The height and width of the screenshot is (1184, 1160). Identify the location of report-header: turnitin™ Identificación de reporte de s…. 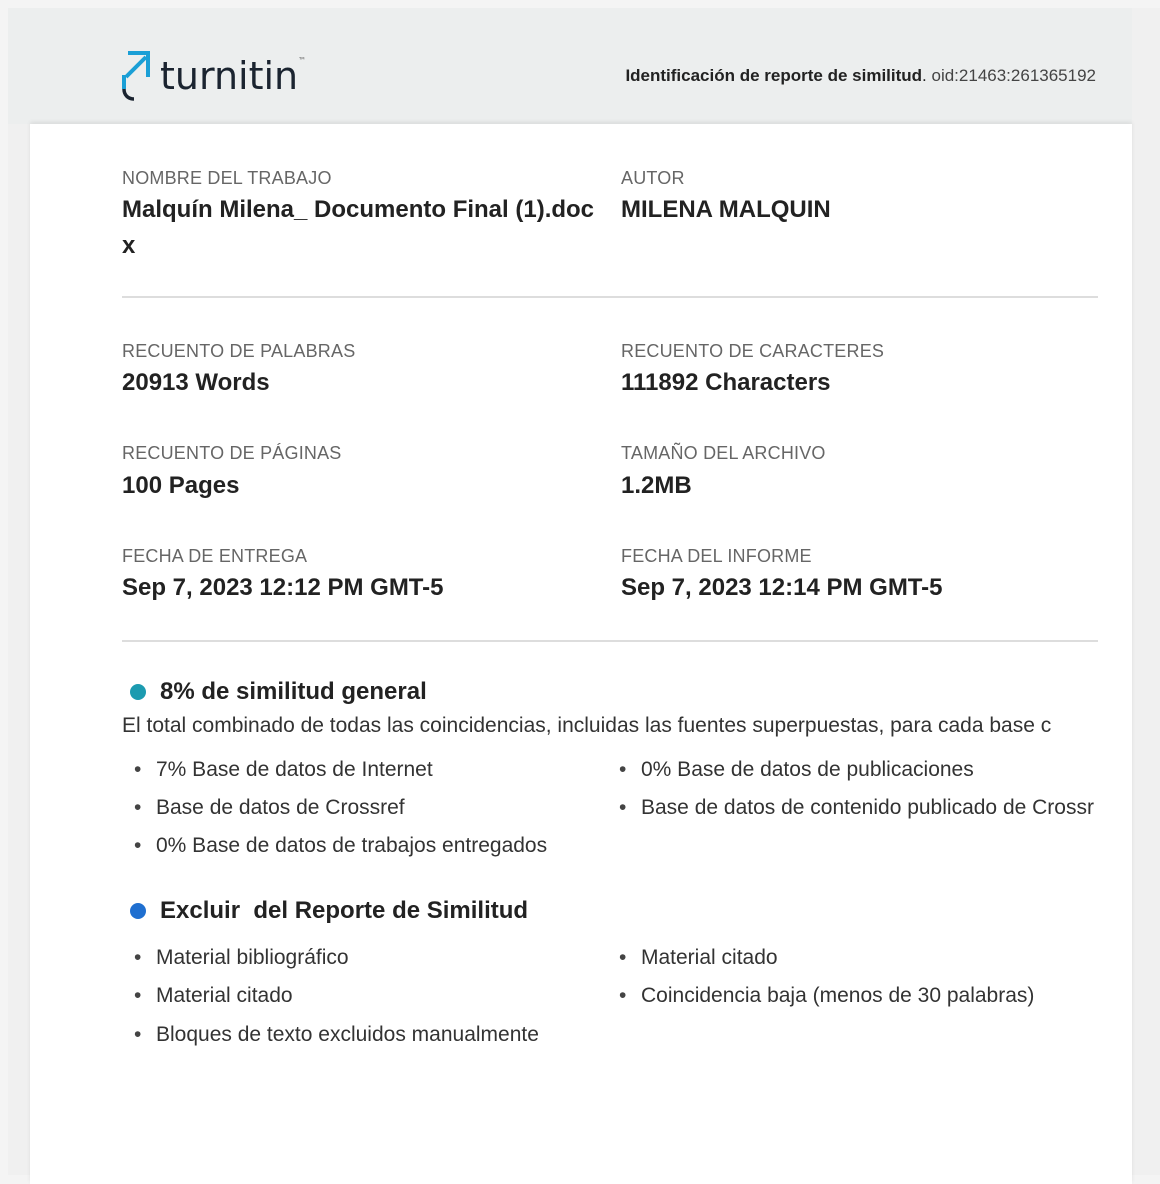
(570, 66).